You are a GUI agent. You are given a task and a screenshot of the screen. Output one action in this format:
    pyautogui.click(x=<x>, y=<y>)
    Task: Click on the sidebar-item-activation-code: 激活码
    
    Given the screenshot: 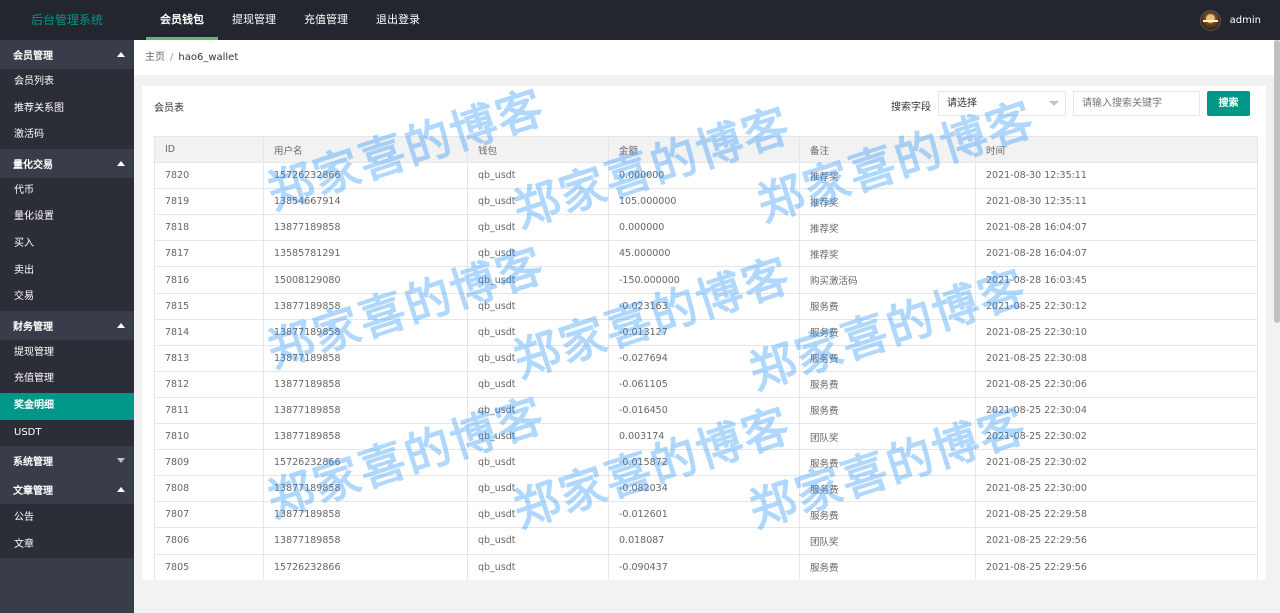 What is the action you would take?
    pyautogui.click(x=67, y=135)
    